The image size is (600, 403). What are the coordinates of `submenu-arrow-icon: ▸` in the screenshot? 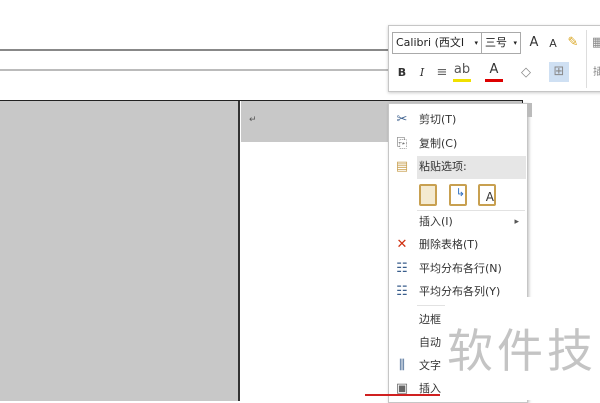 It's located at (516, 222).